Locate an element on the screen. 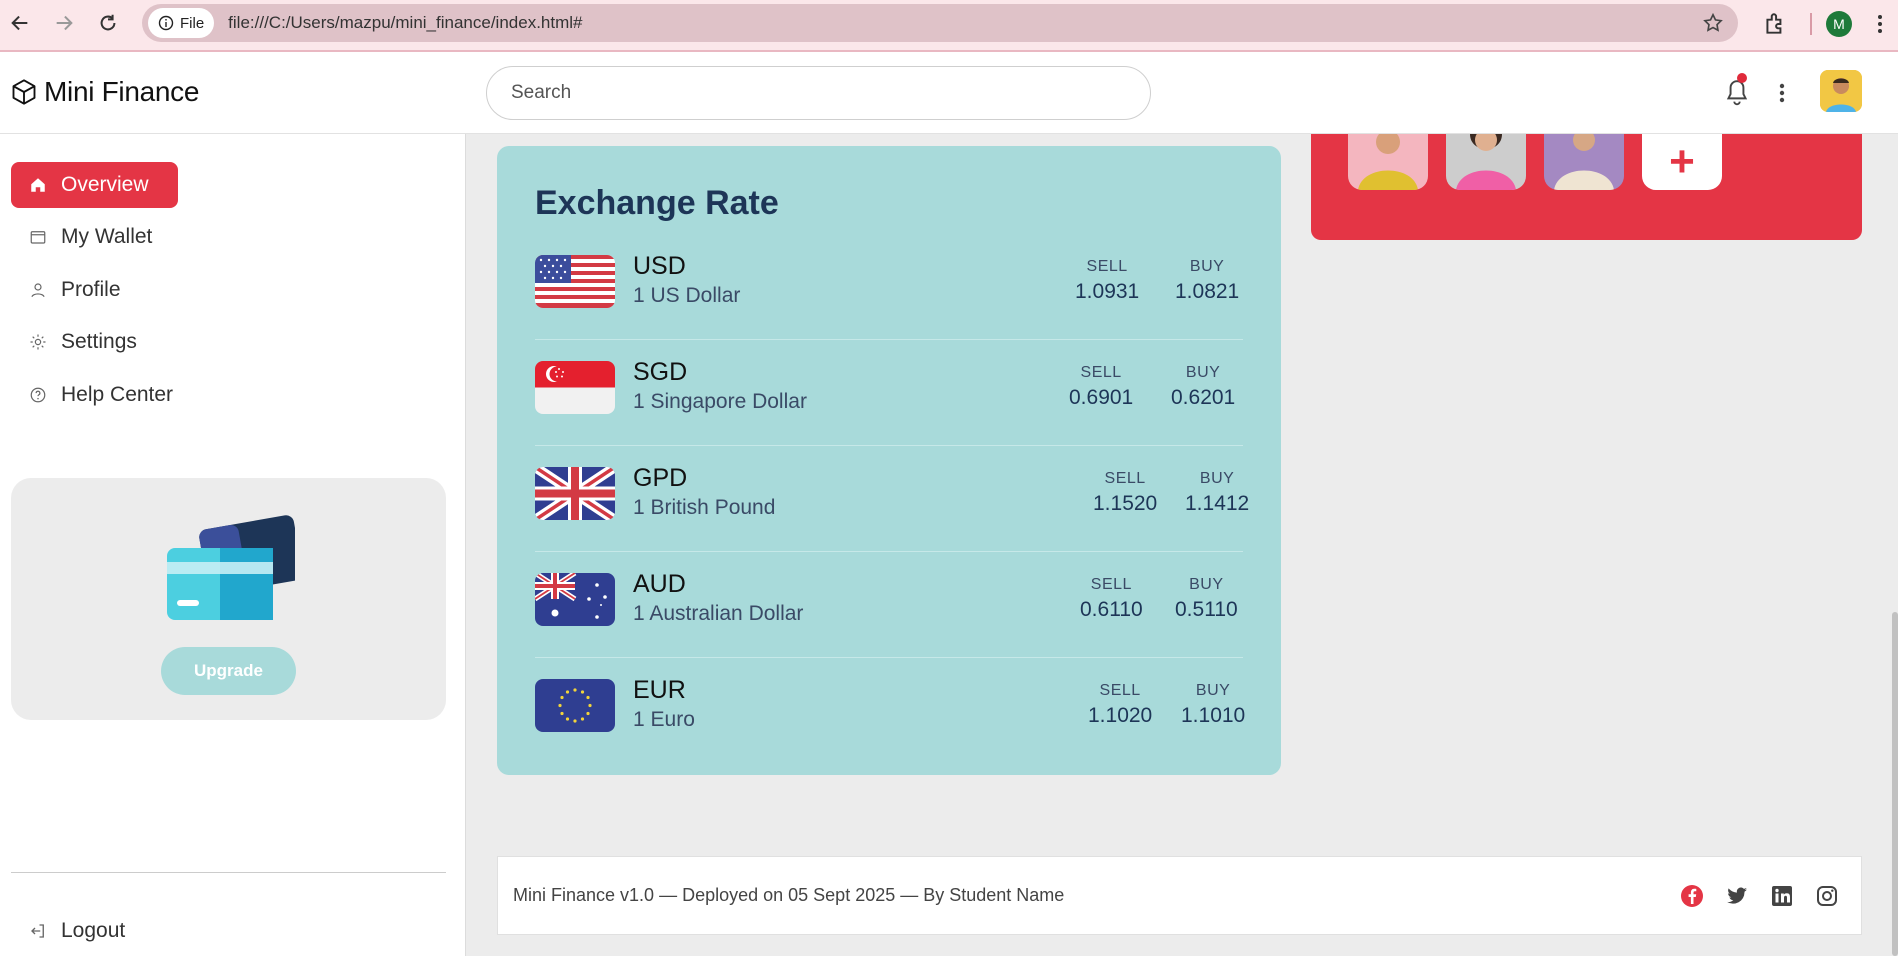 Image resolution: width=1898 pixels, height=956 pixels. wallet-icon is located at coordinates (38, 237).